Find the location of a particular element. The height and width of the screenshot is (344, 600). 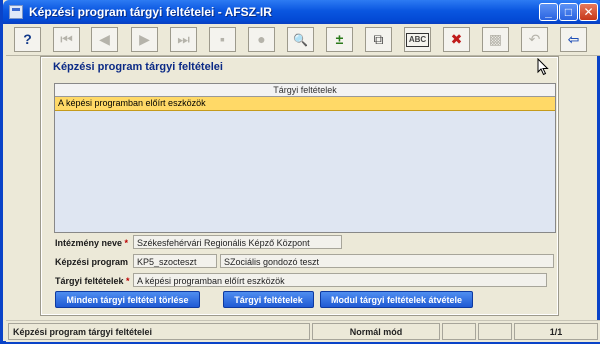

print-icon: ▩ is located at coordinates (495, 39).